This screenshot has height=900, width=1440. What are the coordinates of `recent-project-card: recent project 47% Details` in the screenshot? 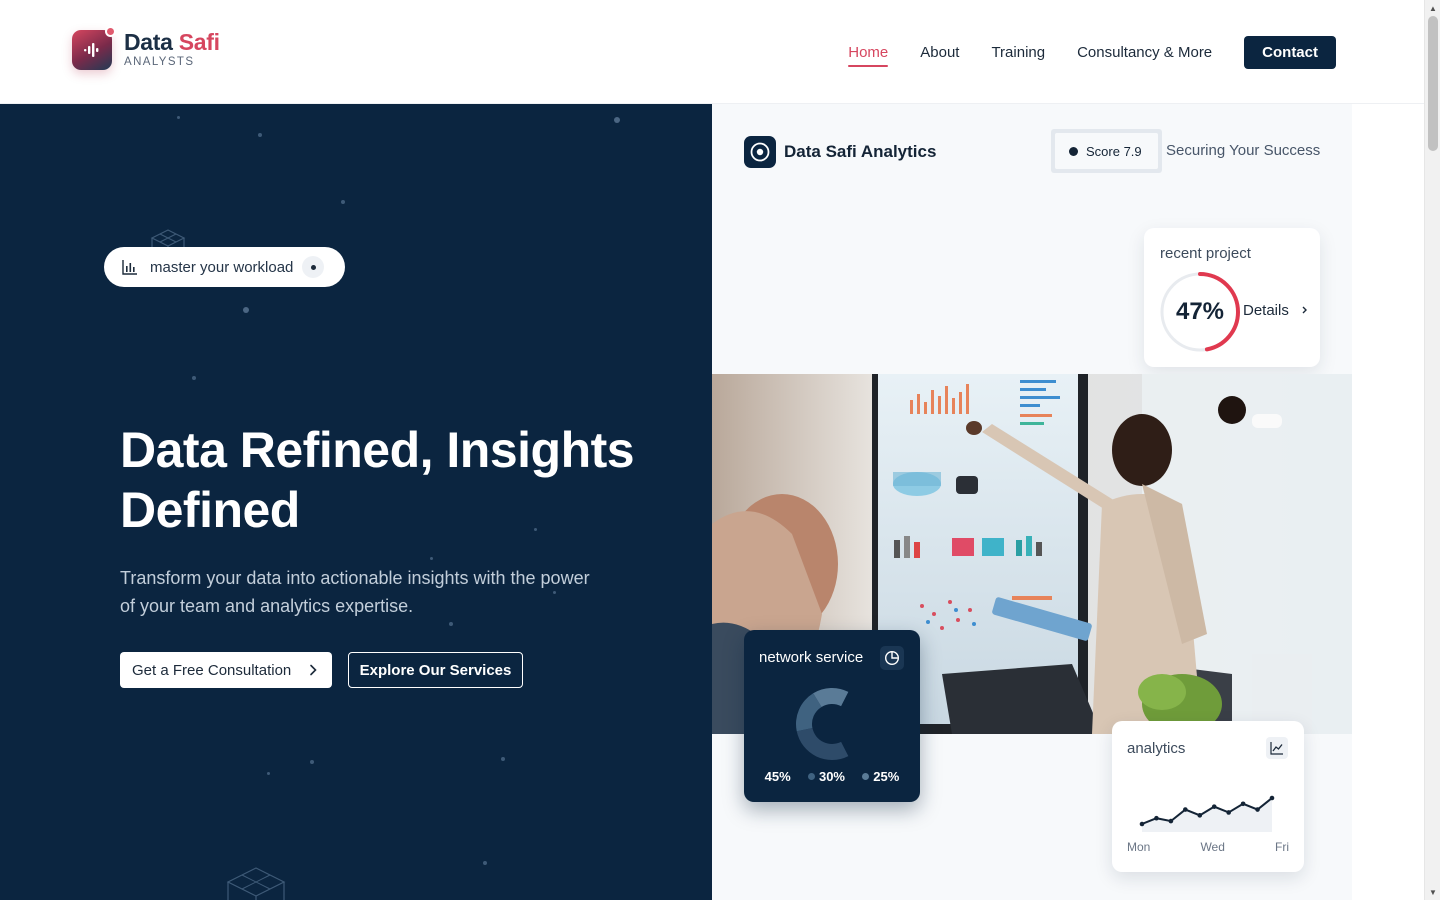 It's located at (1232, 297).